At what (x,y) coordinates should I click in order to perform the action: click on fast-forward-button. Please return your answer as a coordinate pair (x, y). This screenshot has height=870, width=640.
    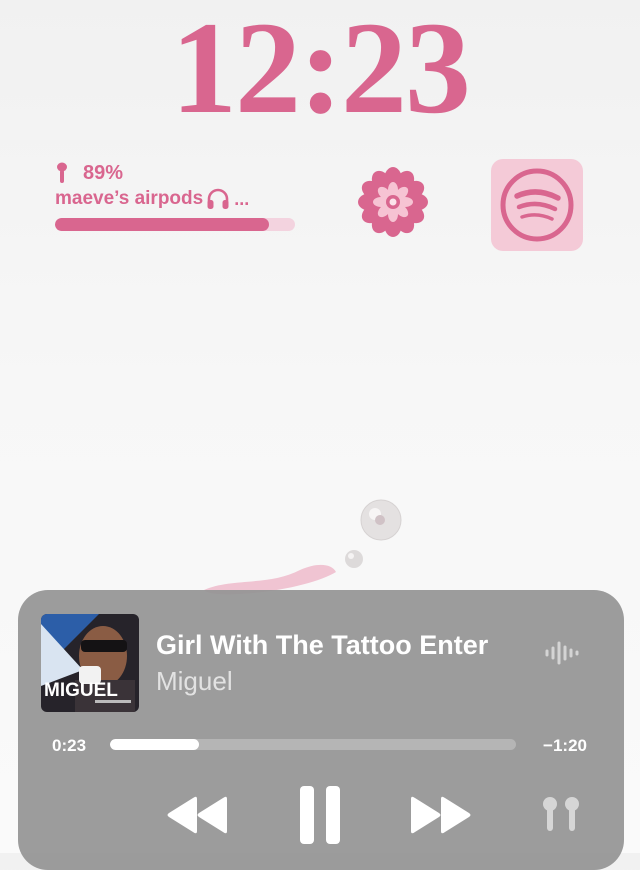
    Looking at the image, I should click on (440, 815).